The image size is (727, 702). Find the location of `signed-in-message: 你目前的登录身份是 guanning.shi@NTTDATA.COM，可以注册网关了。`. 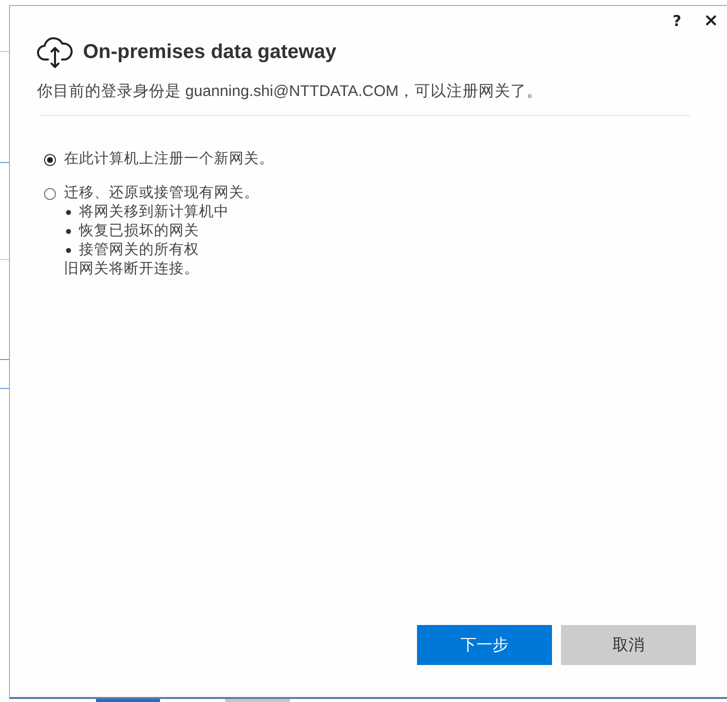

signed-in-message: 你目前的登录身份是 guanning.shi@NTTDATA.COM，可以注册网关了。 is located at coordinates (290, 92).